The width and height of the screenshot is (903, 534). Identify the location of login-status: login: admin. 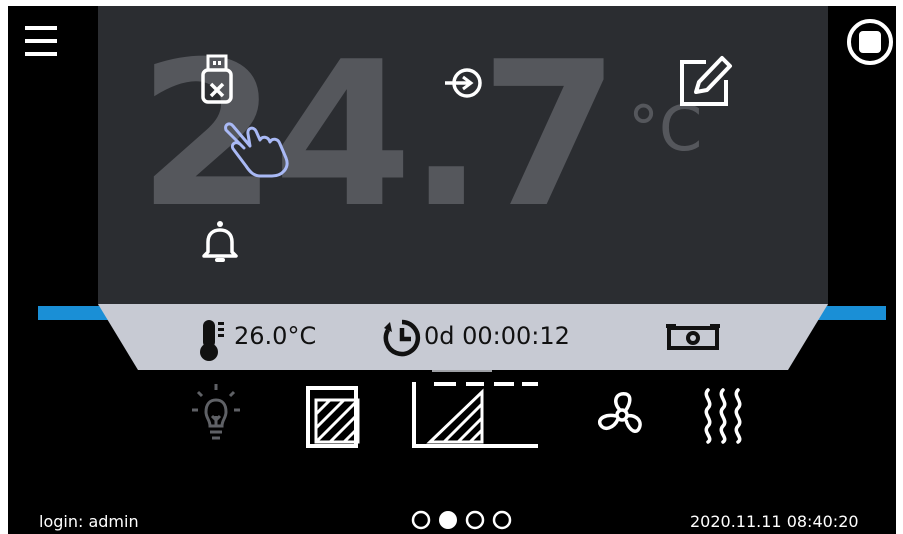
(89, 521).